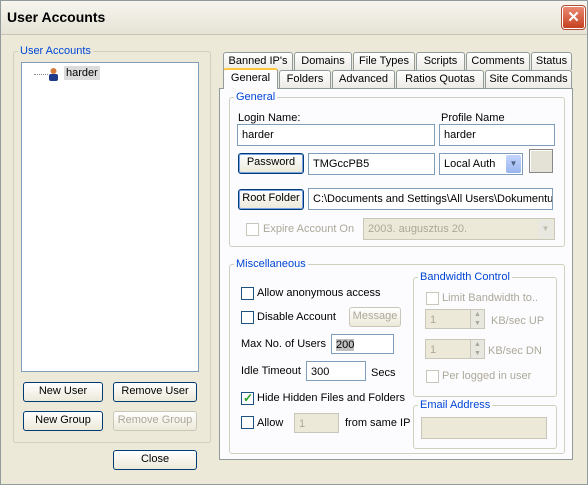 The width and height of the screenshot is (588, 485). Describe the element at coordinates (490, 298) in the screenshot. I see `limit-bandwidth-label: Limit Bandwidth to..` at that location.